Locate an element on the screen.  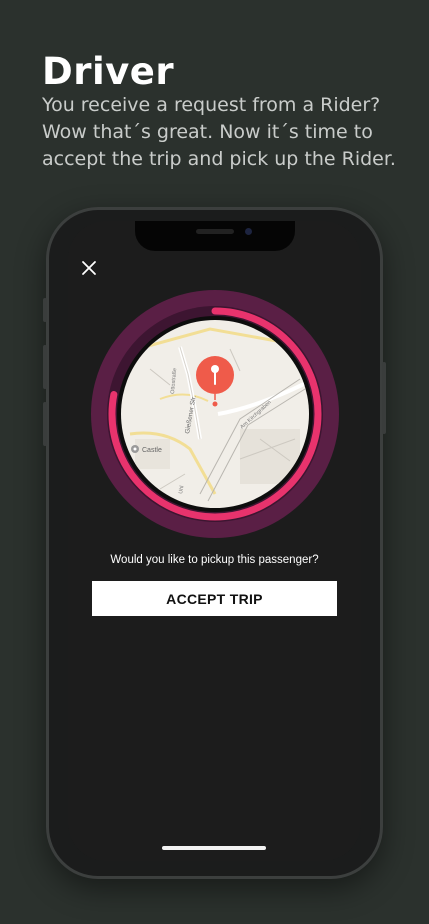
accept-trip-button: ACCEPT TRIP is located at coordinates (214, 598).